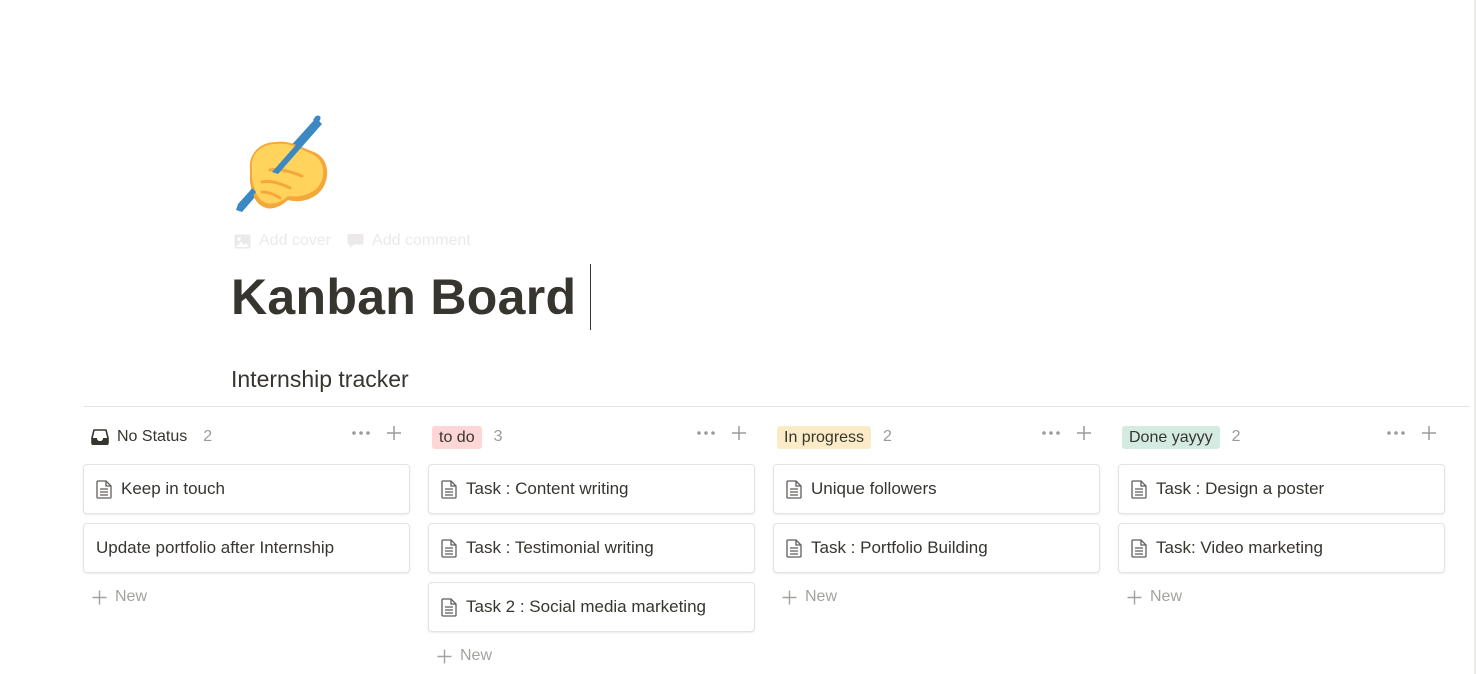 Image resolution: width=1476 pixels, height=674 pixels. I want to click on card-title: Task : Testimonial writing, so click(560, 547).